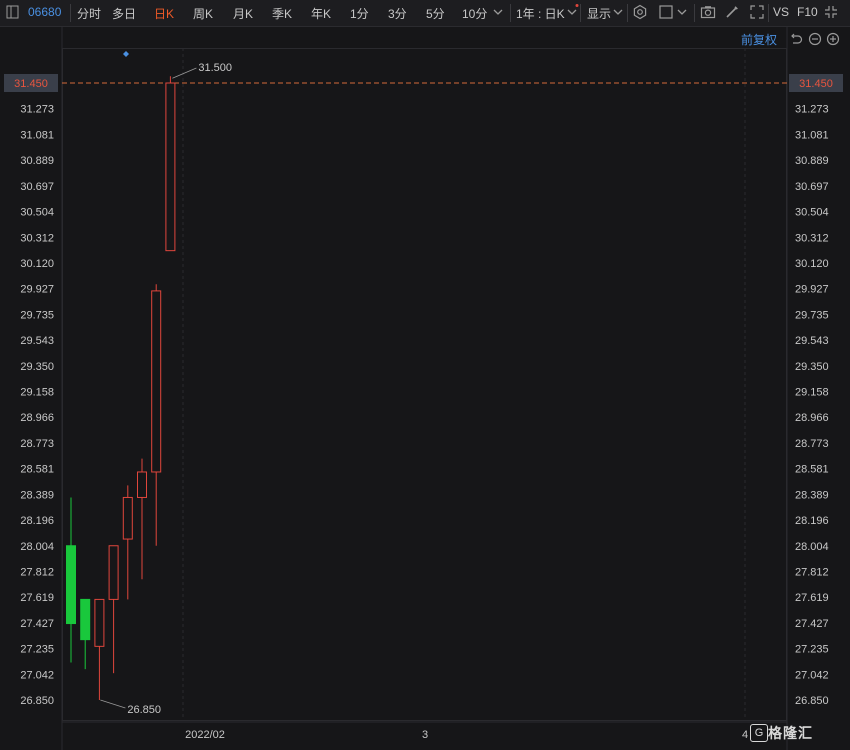 This screenshot has height=750, width=850. Describe the element at coordinates (812, 238) in the screenshot. I see `y-tick-label-right: 30.312` at that location.